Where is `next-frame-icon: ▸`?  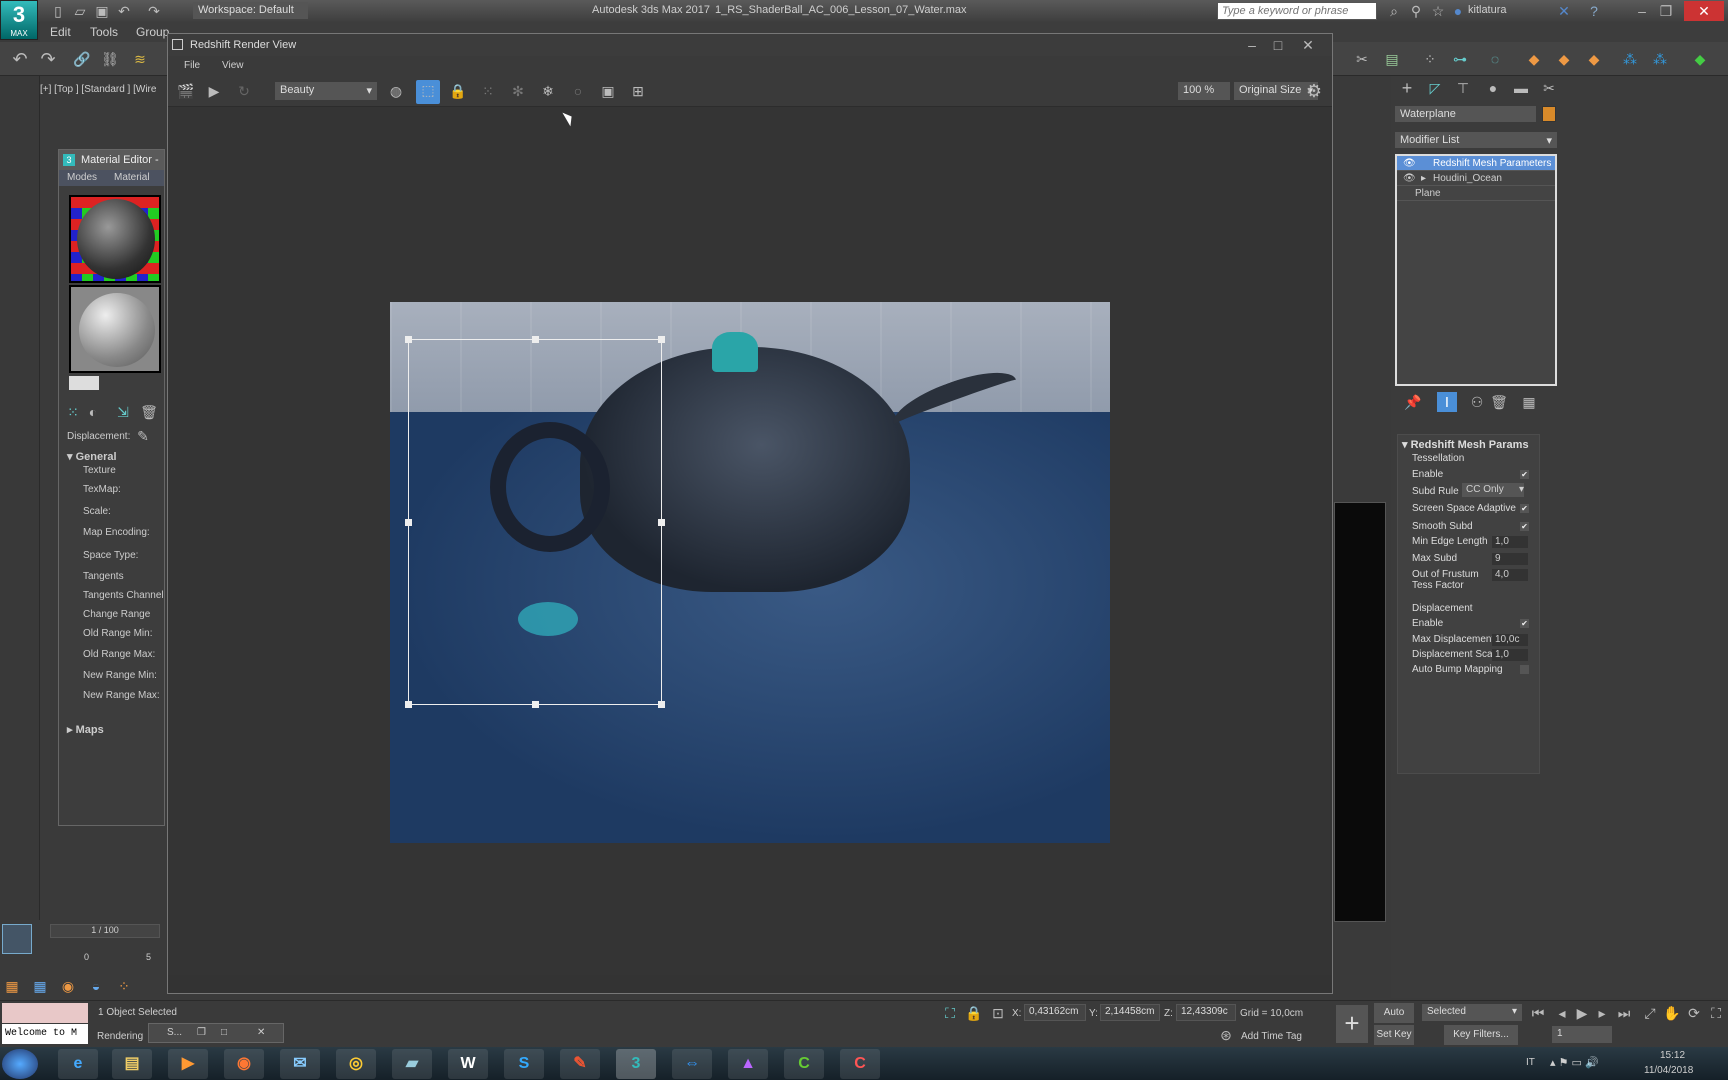
next-frame-icon: ▸ is located at coordinates (1602, 1013).